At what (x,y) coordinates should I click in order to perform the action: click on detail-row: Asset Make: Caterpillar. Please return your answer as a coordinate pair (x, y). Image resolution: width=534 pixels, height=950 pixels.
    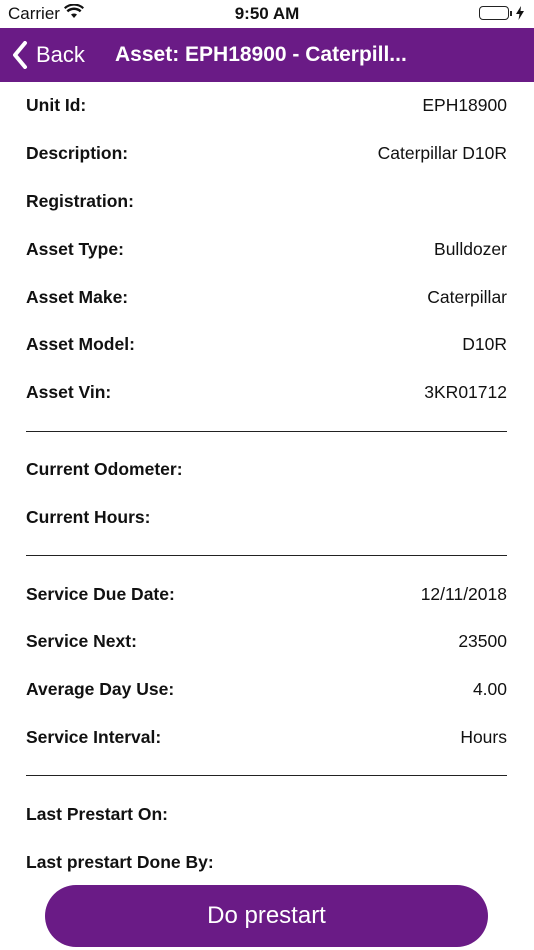
    Looking at the image, I should click on (266, 297).